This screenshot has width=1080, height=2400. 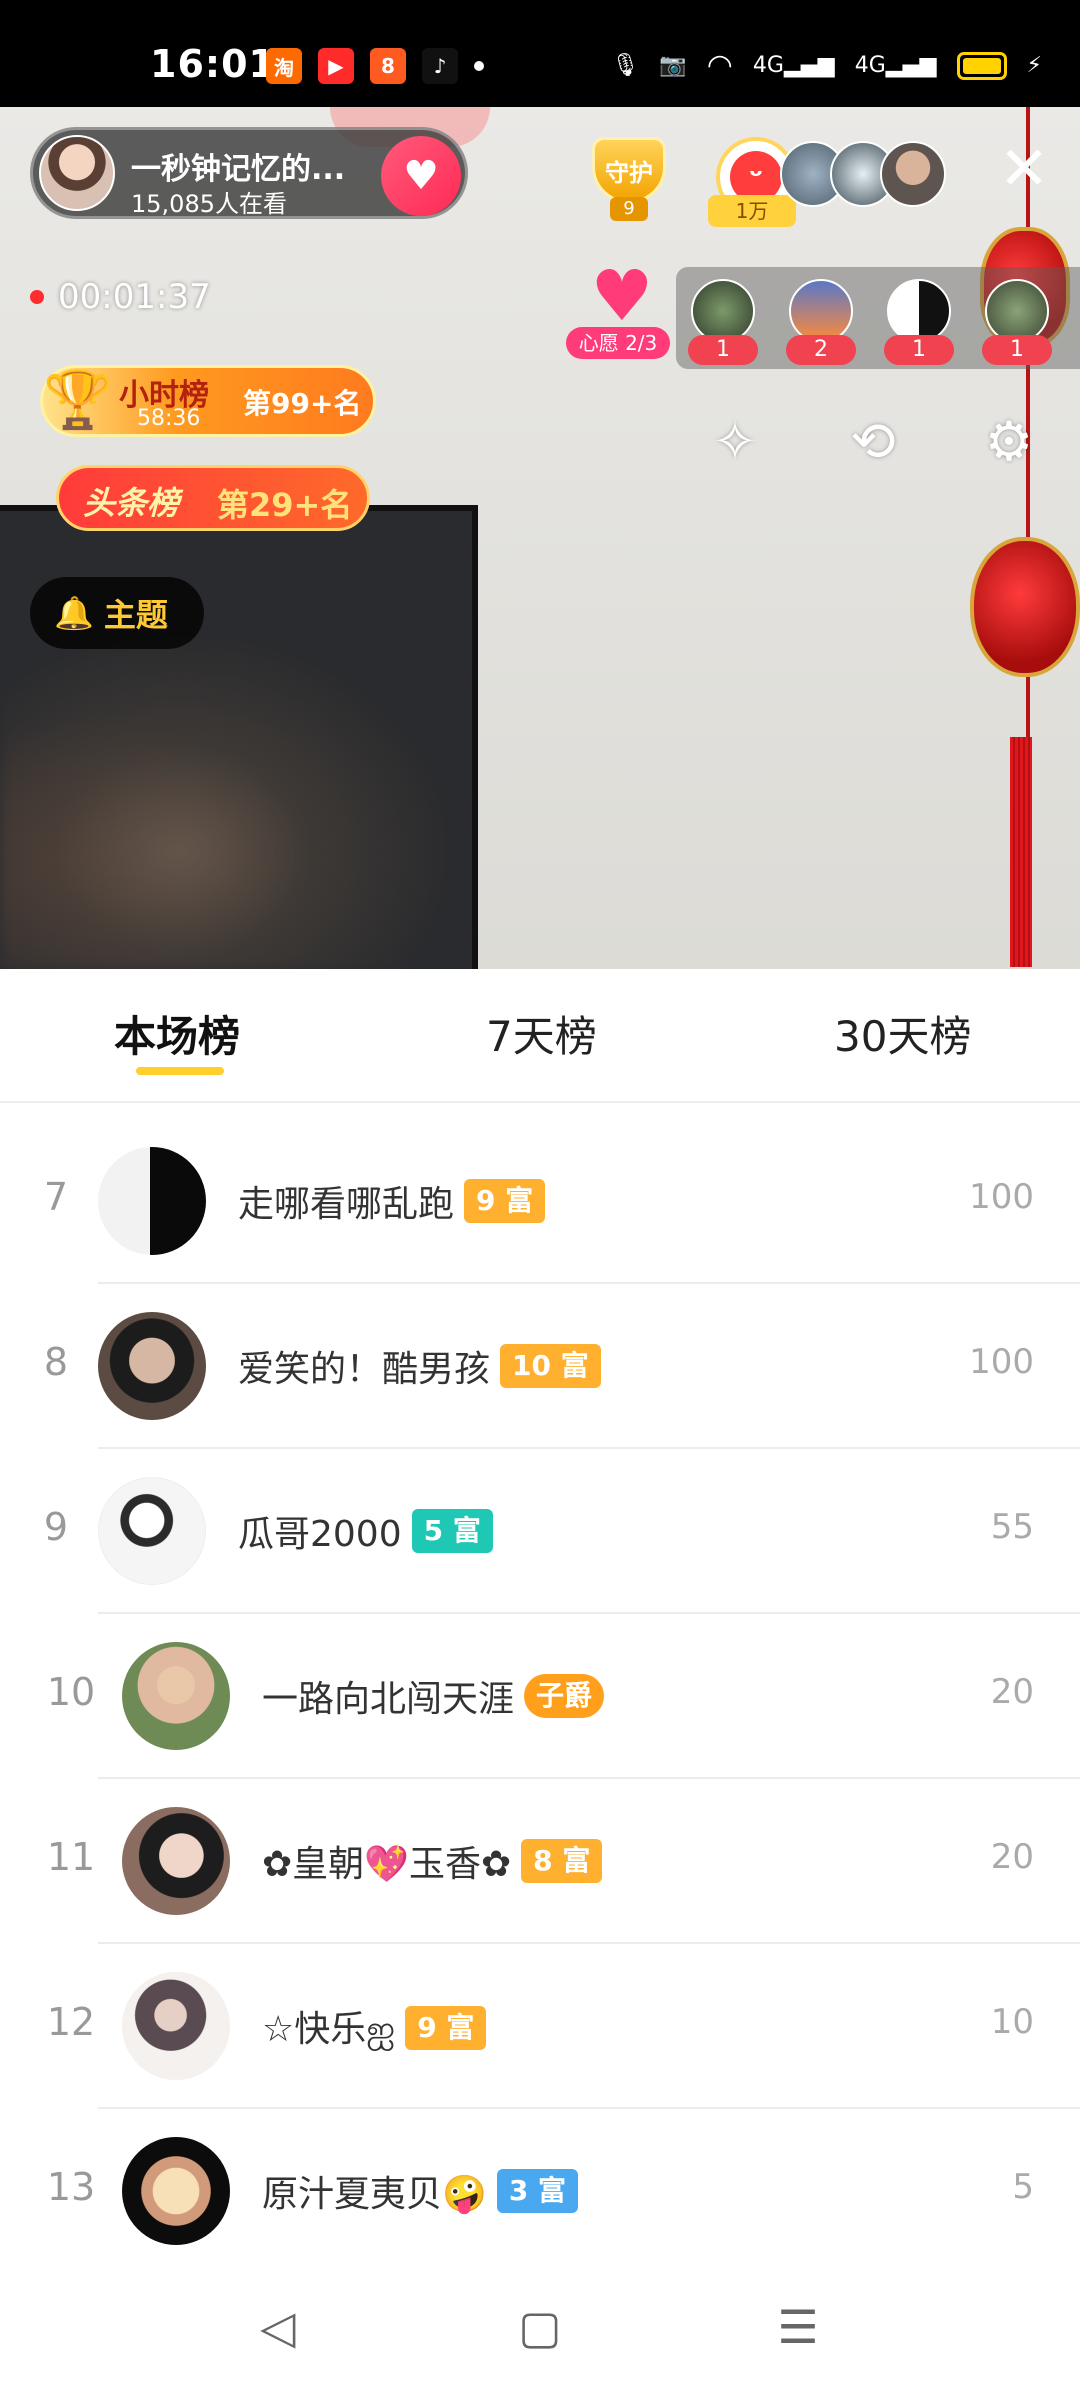 I want to click on kuaishou-icon: 8, so click(x=388, y=66).